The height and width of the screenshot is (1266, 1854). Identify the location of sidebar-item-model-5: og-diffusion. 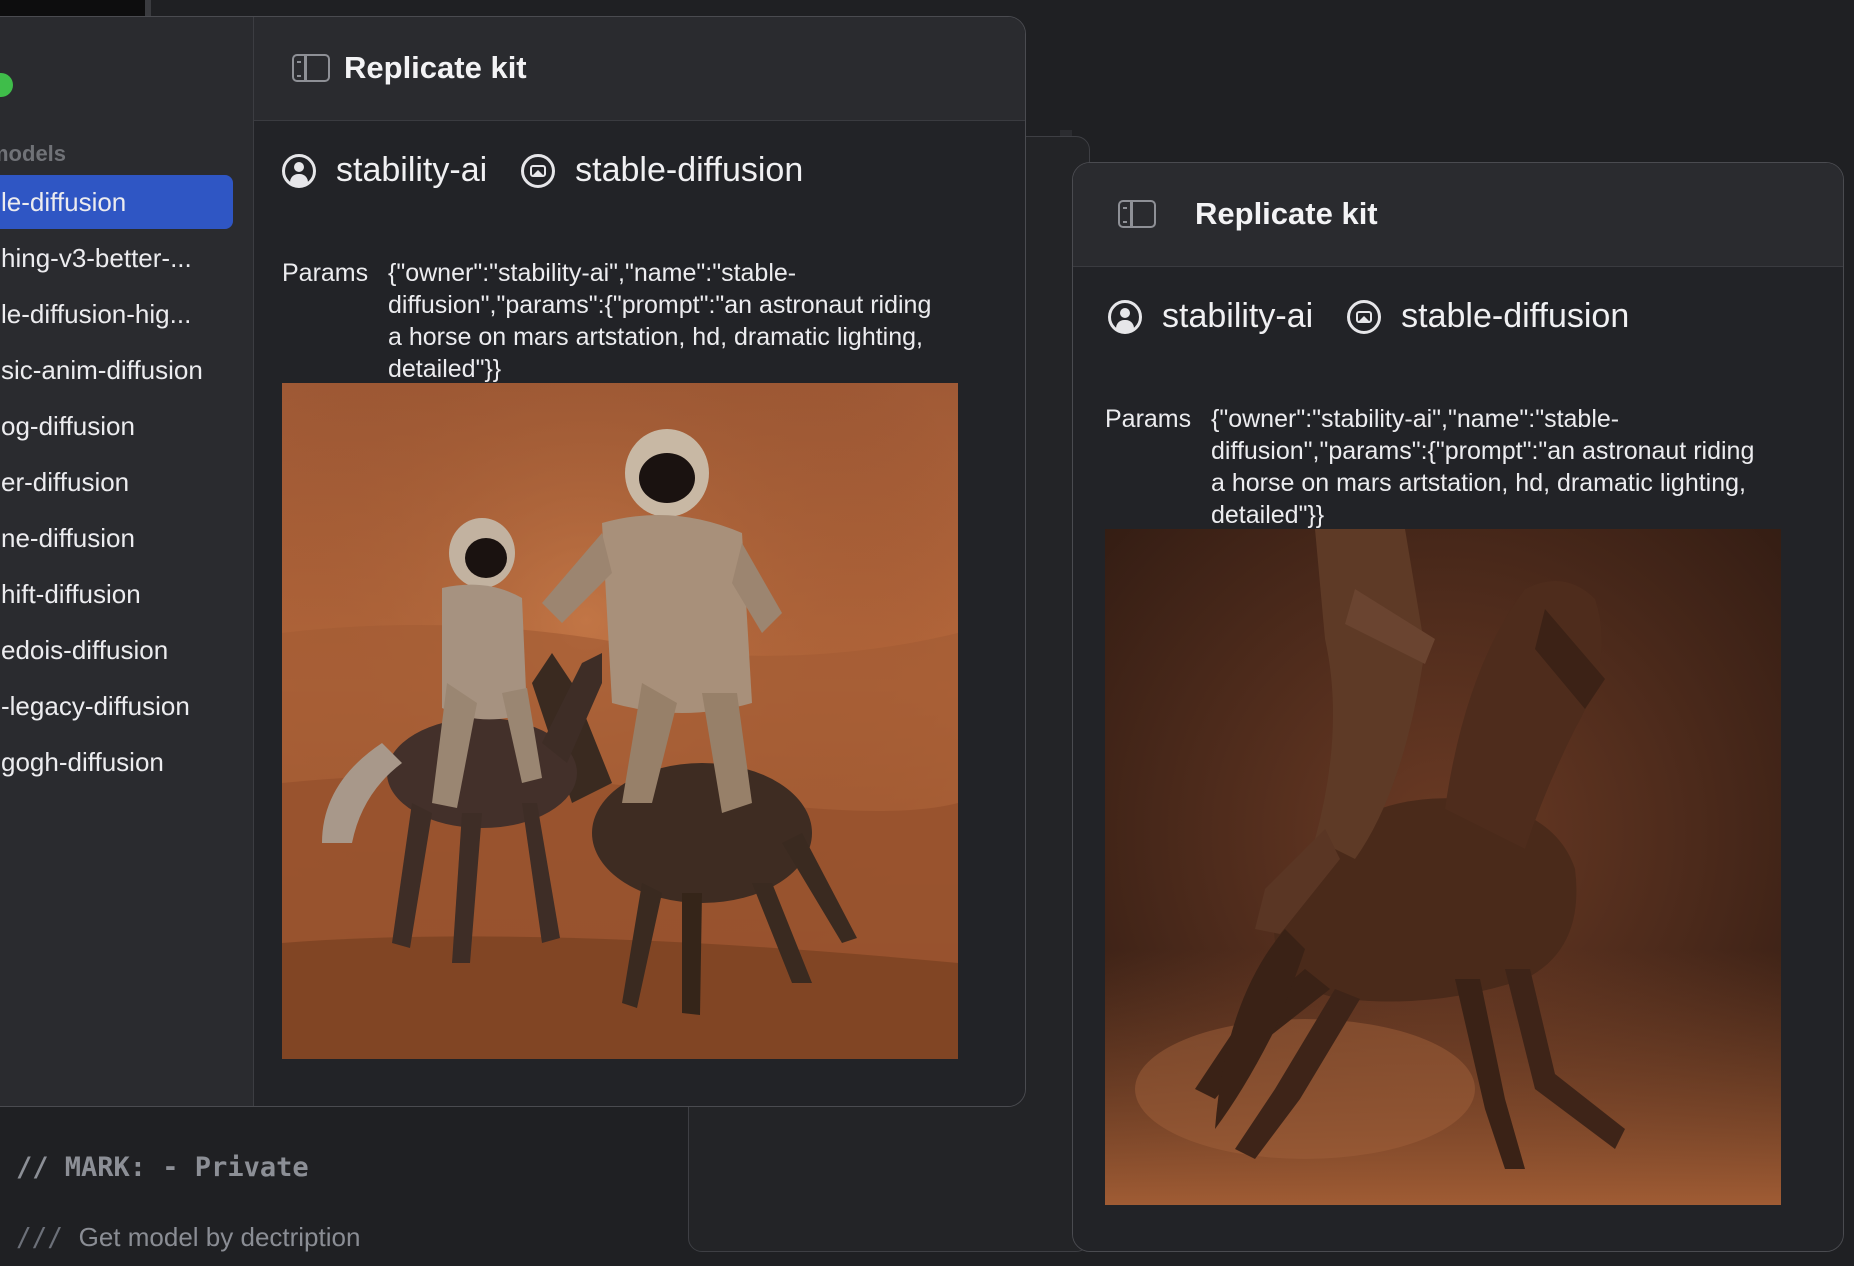
(116, 426).